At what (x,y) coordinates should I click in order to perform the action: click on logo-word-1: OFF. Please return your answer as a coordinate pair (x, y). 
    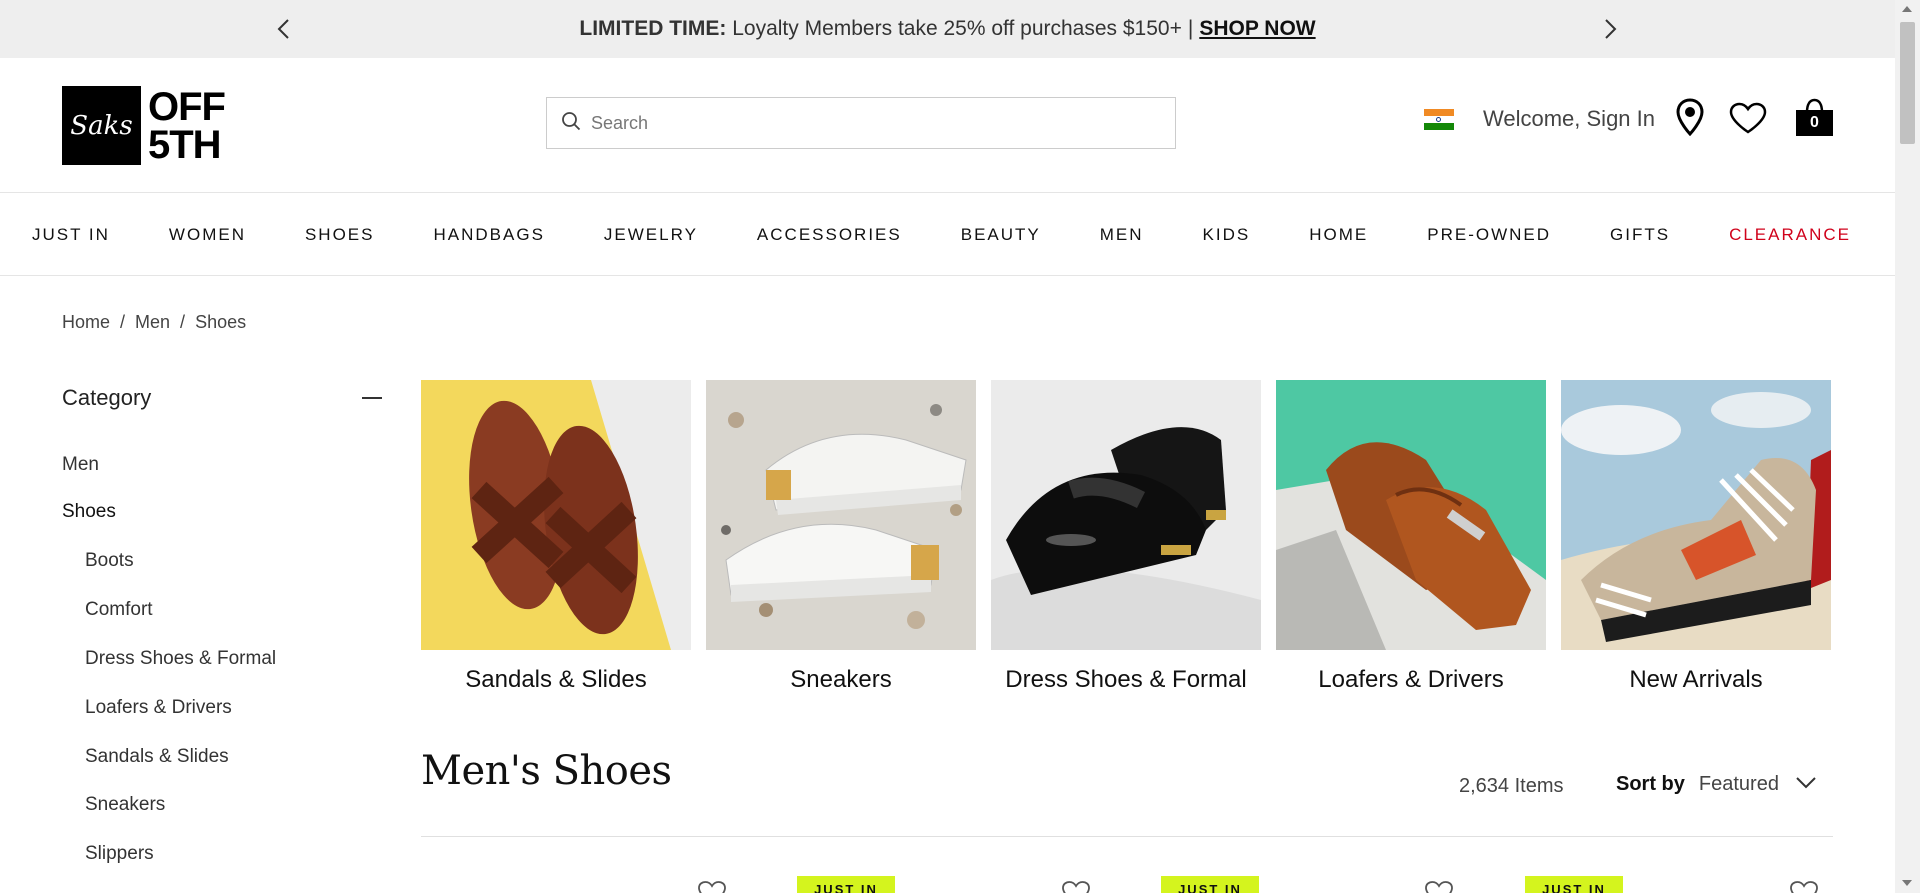
    Looking at the image, I should click on (187, 106).